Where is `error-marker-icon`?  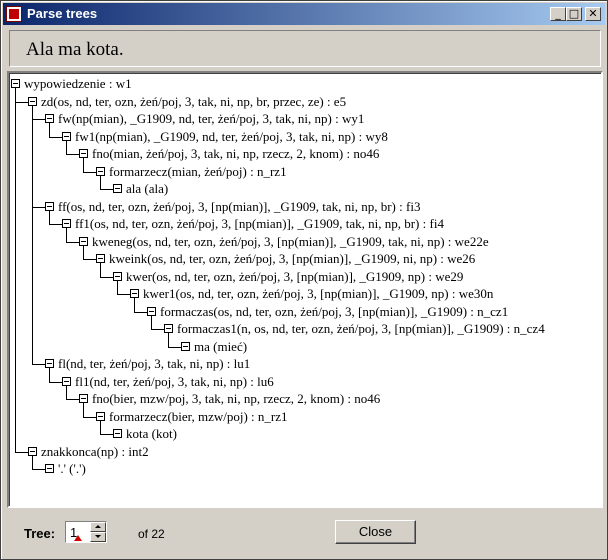 error-marker-icon is located at coordinates (78, 538).